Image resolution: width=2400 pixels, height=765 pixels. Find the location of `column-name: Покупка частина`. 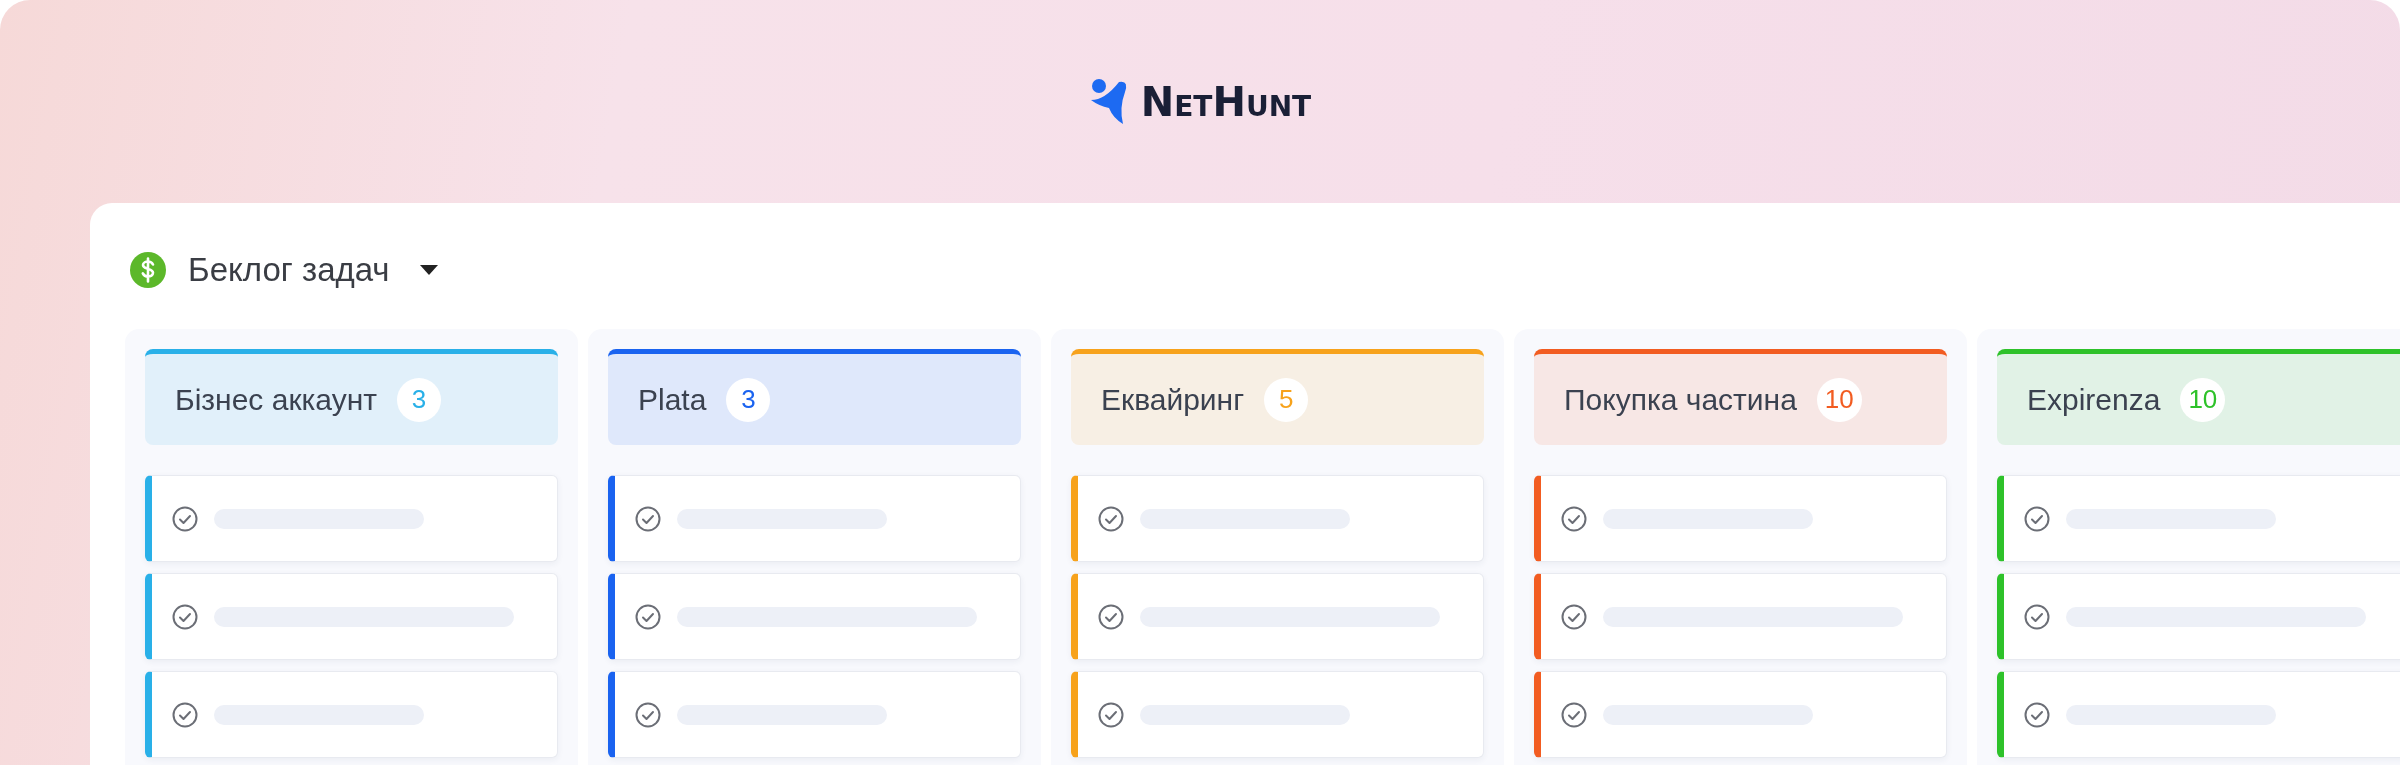

column-name: Покупка частина is located at coordinates (1680, 399).